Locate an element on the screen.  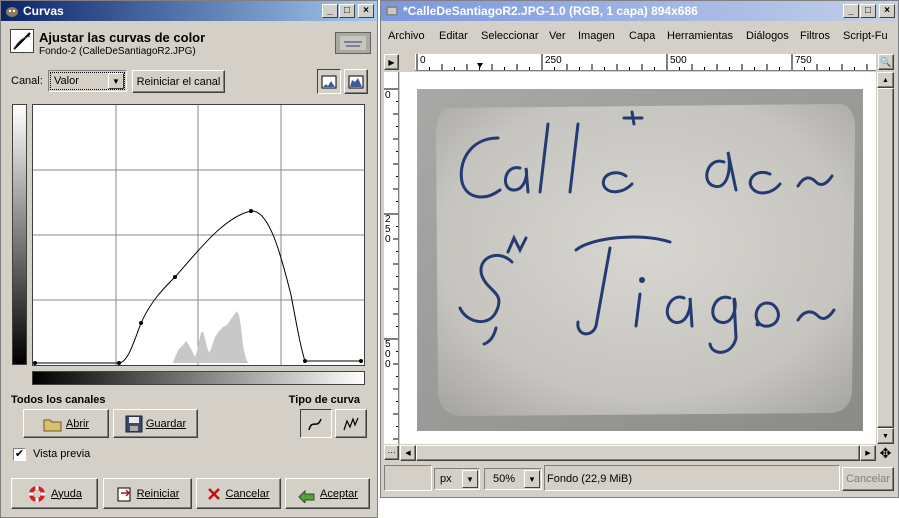
horizontal-scroll-thumb is located at coordinates (638, 453).